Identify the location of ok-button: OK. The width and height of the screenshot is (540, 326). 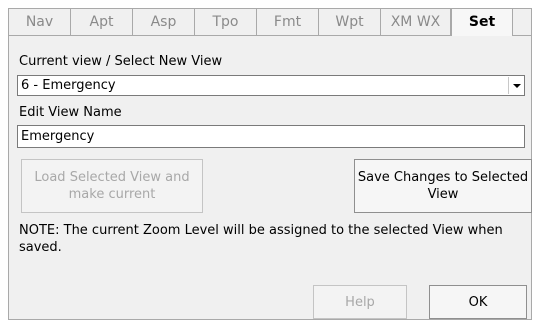
(478, 302).